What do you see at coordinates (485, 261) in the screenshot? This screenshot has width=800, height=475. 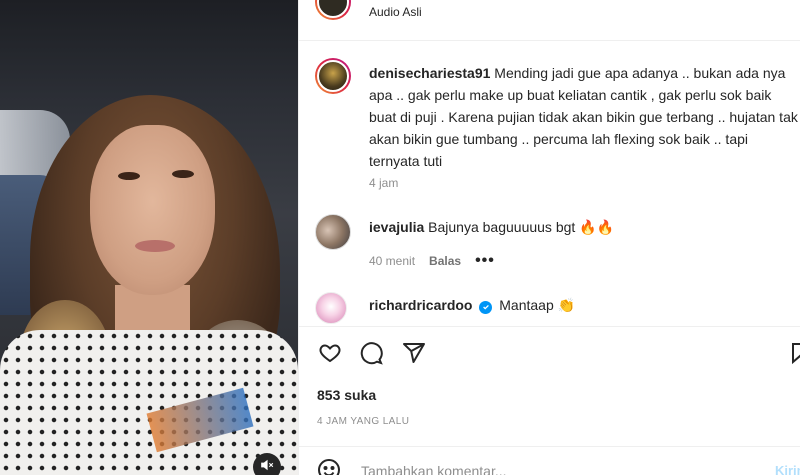 I see `more-options-icon: •••` at bounding box center [485, 261].